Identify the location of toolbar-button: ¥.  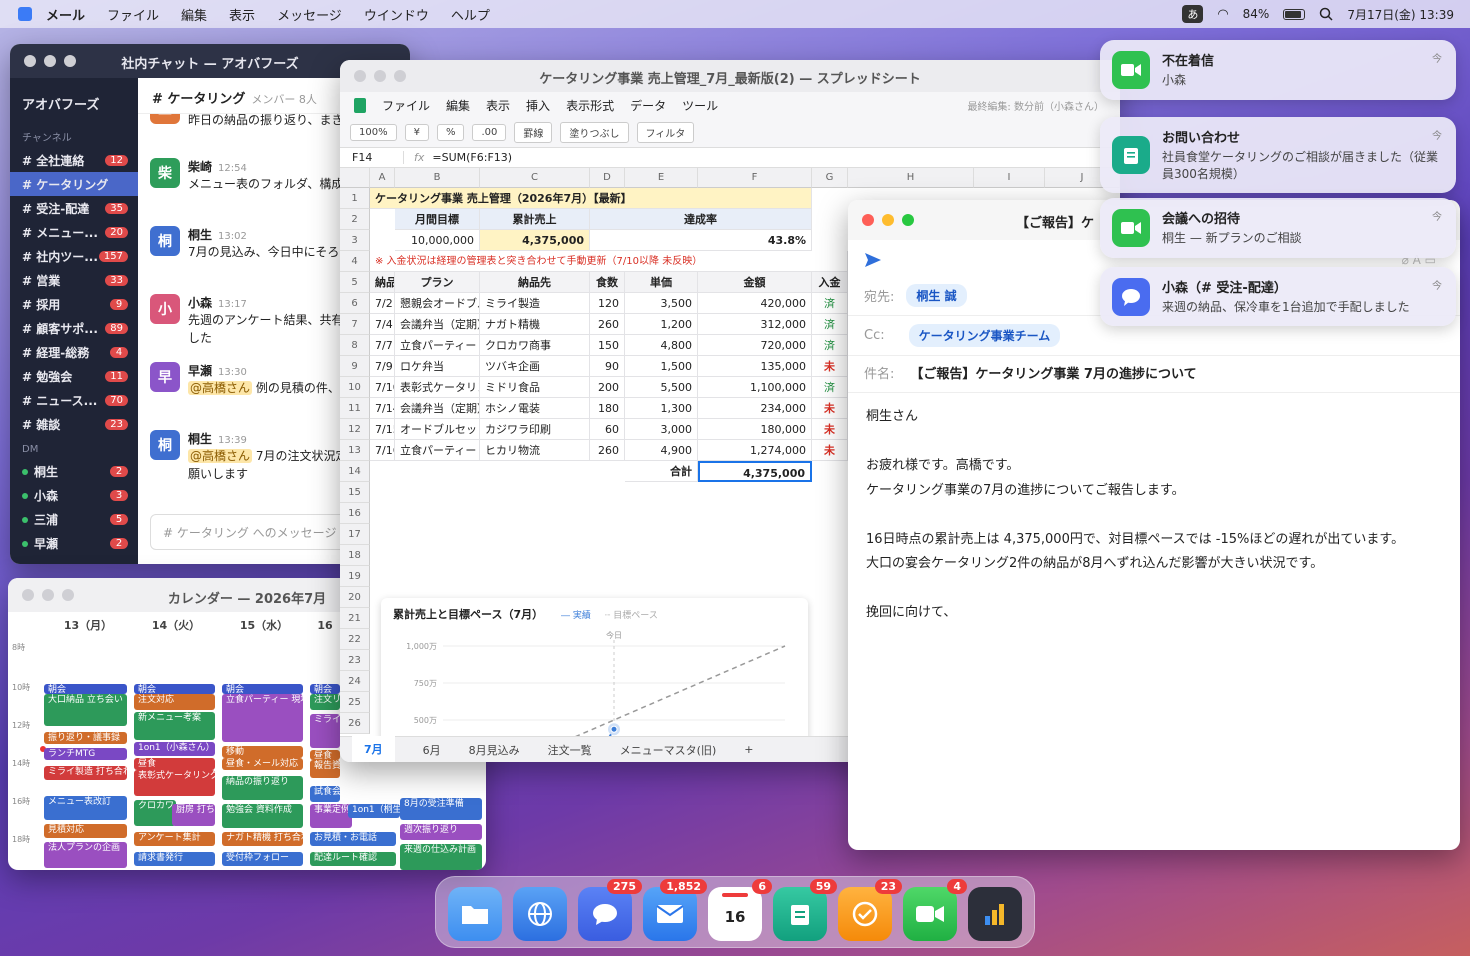
(416, 132).